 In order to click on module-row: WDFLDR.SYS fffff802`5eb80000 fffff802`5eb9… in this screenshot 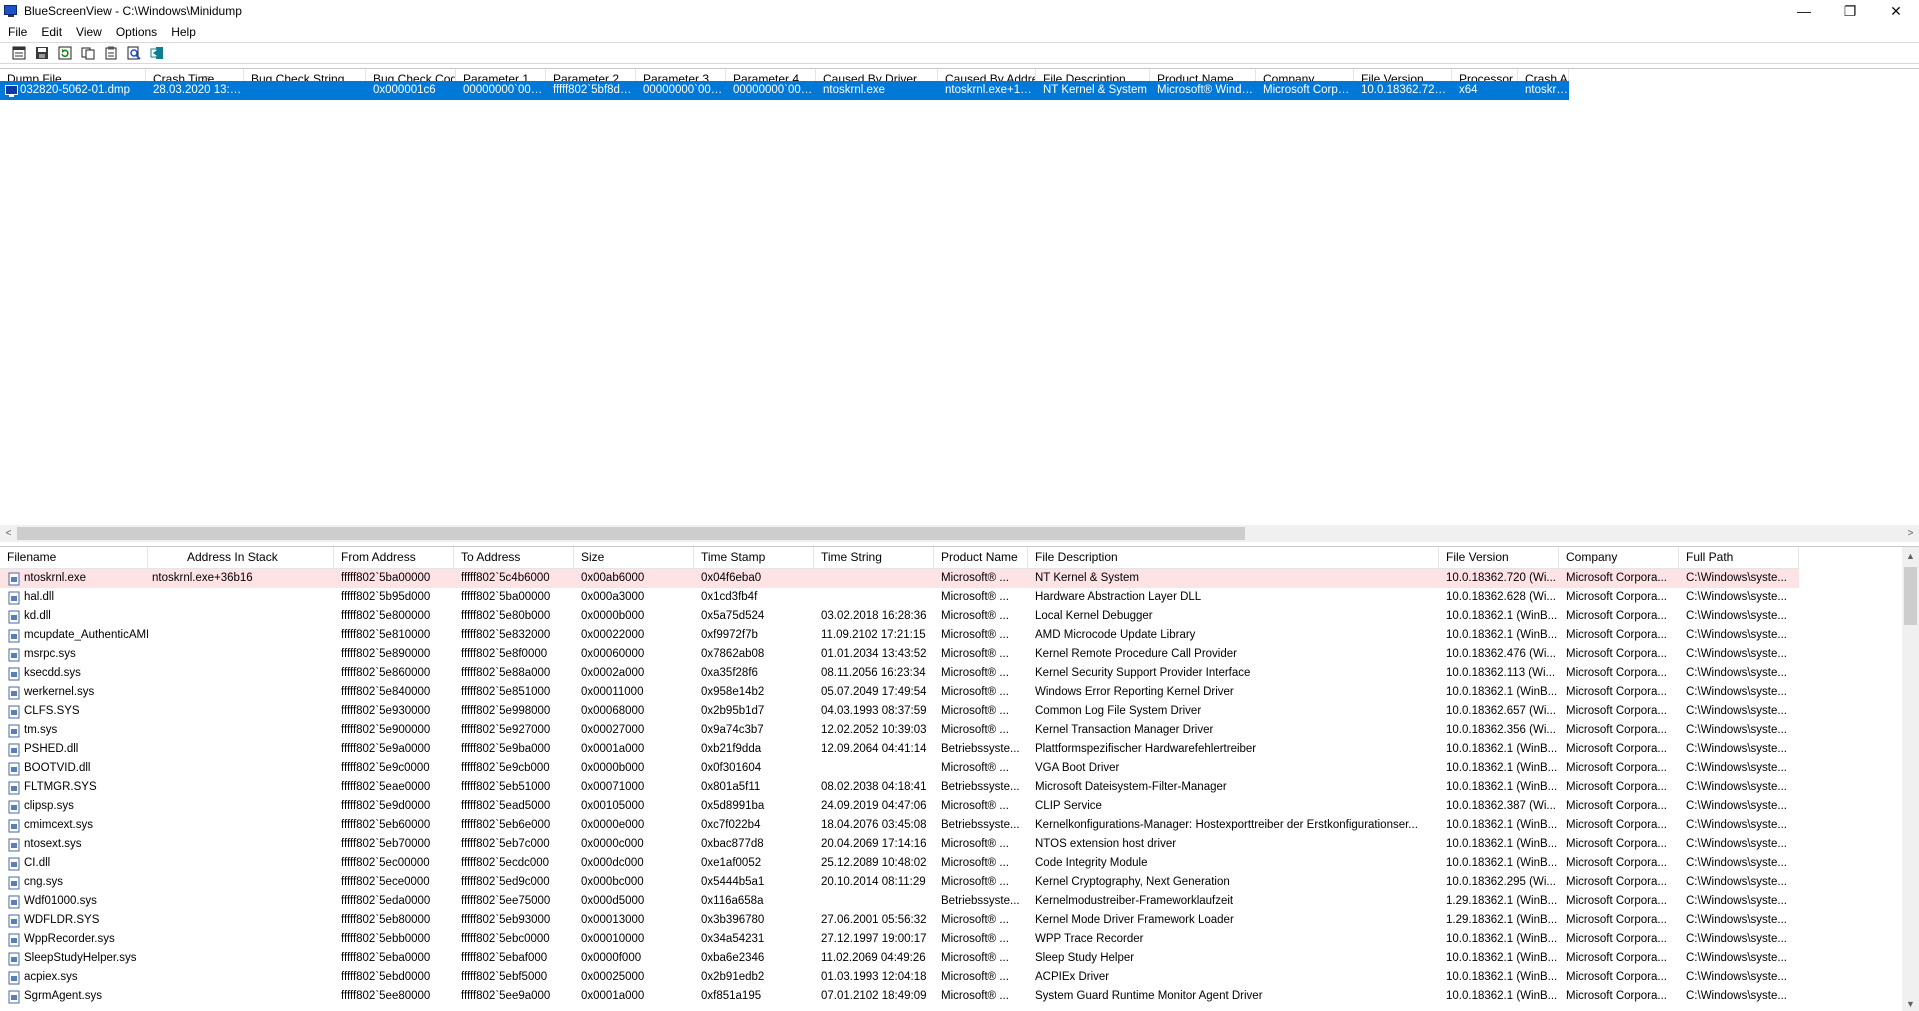, I will do `click(899, 920)`.